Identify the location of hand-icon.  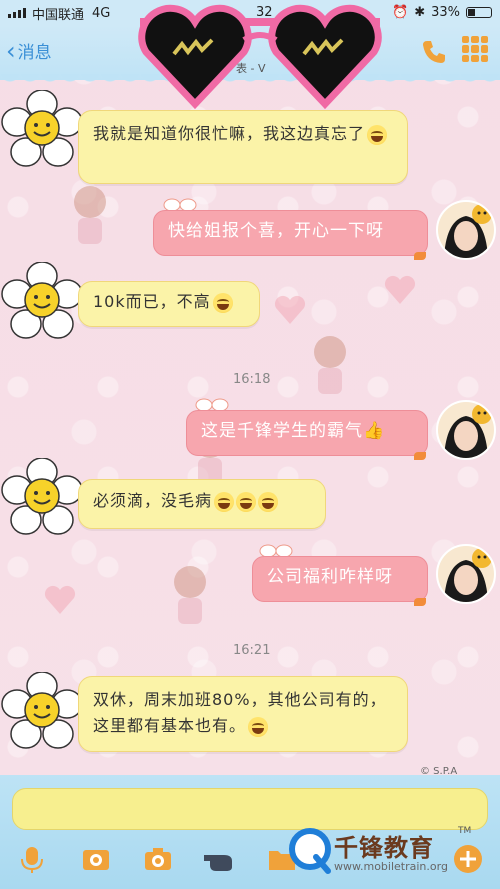
(221, 859).